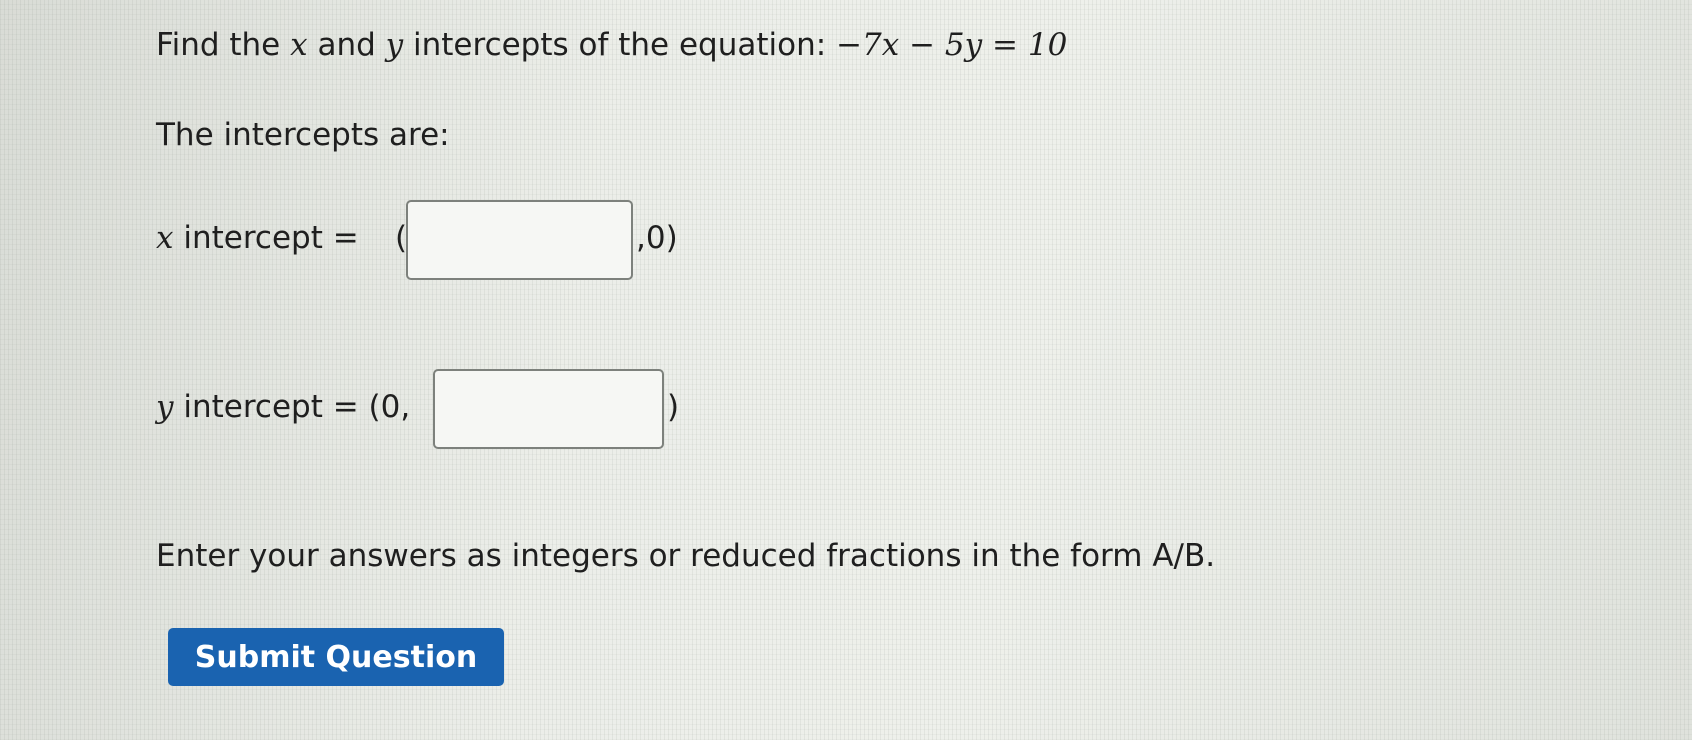 This screenshot has width=1692, height=740. What do you see at coordinates (346, 45) in the screenshot?
I see `question-and: and` at bounding box center [346, 45].